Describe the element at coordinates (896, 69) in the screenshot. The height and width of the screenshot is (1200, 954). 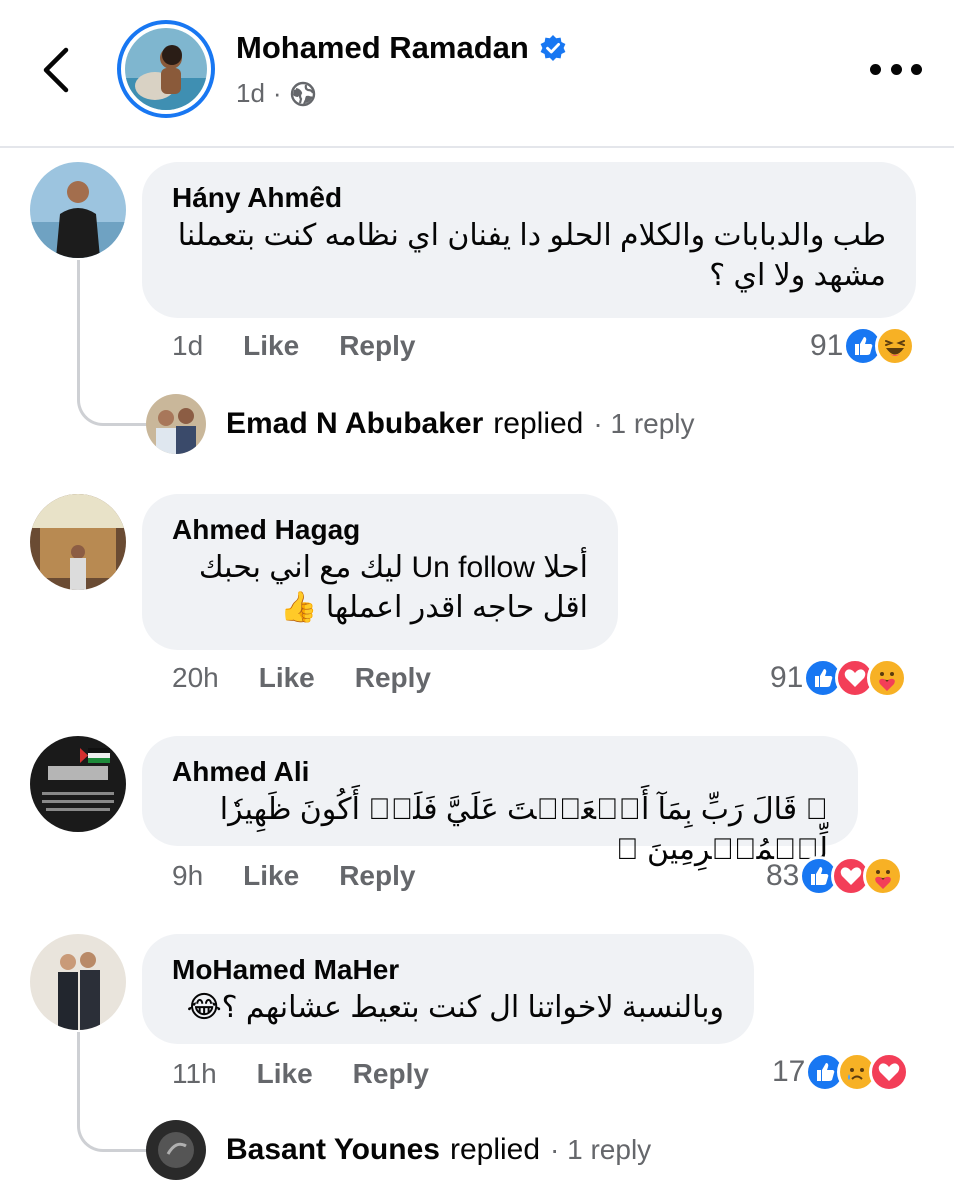
I see `more-options-button` at that location.